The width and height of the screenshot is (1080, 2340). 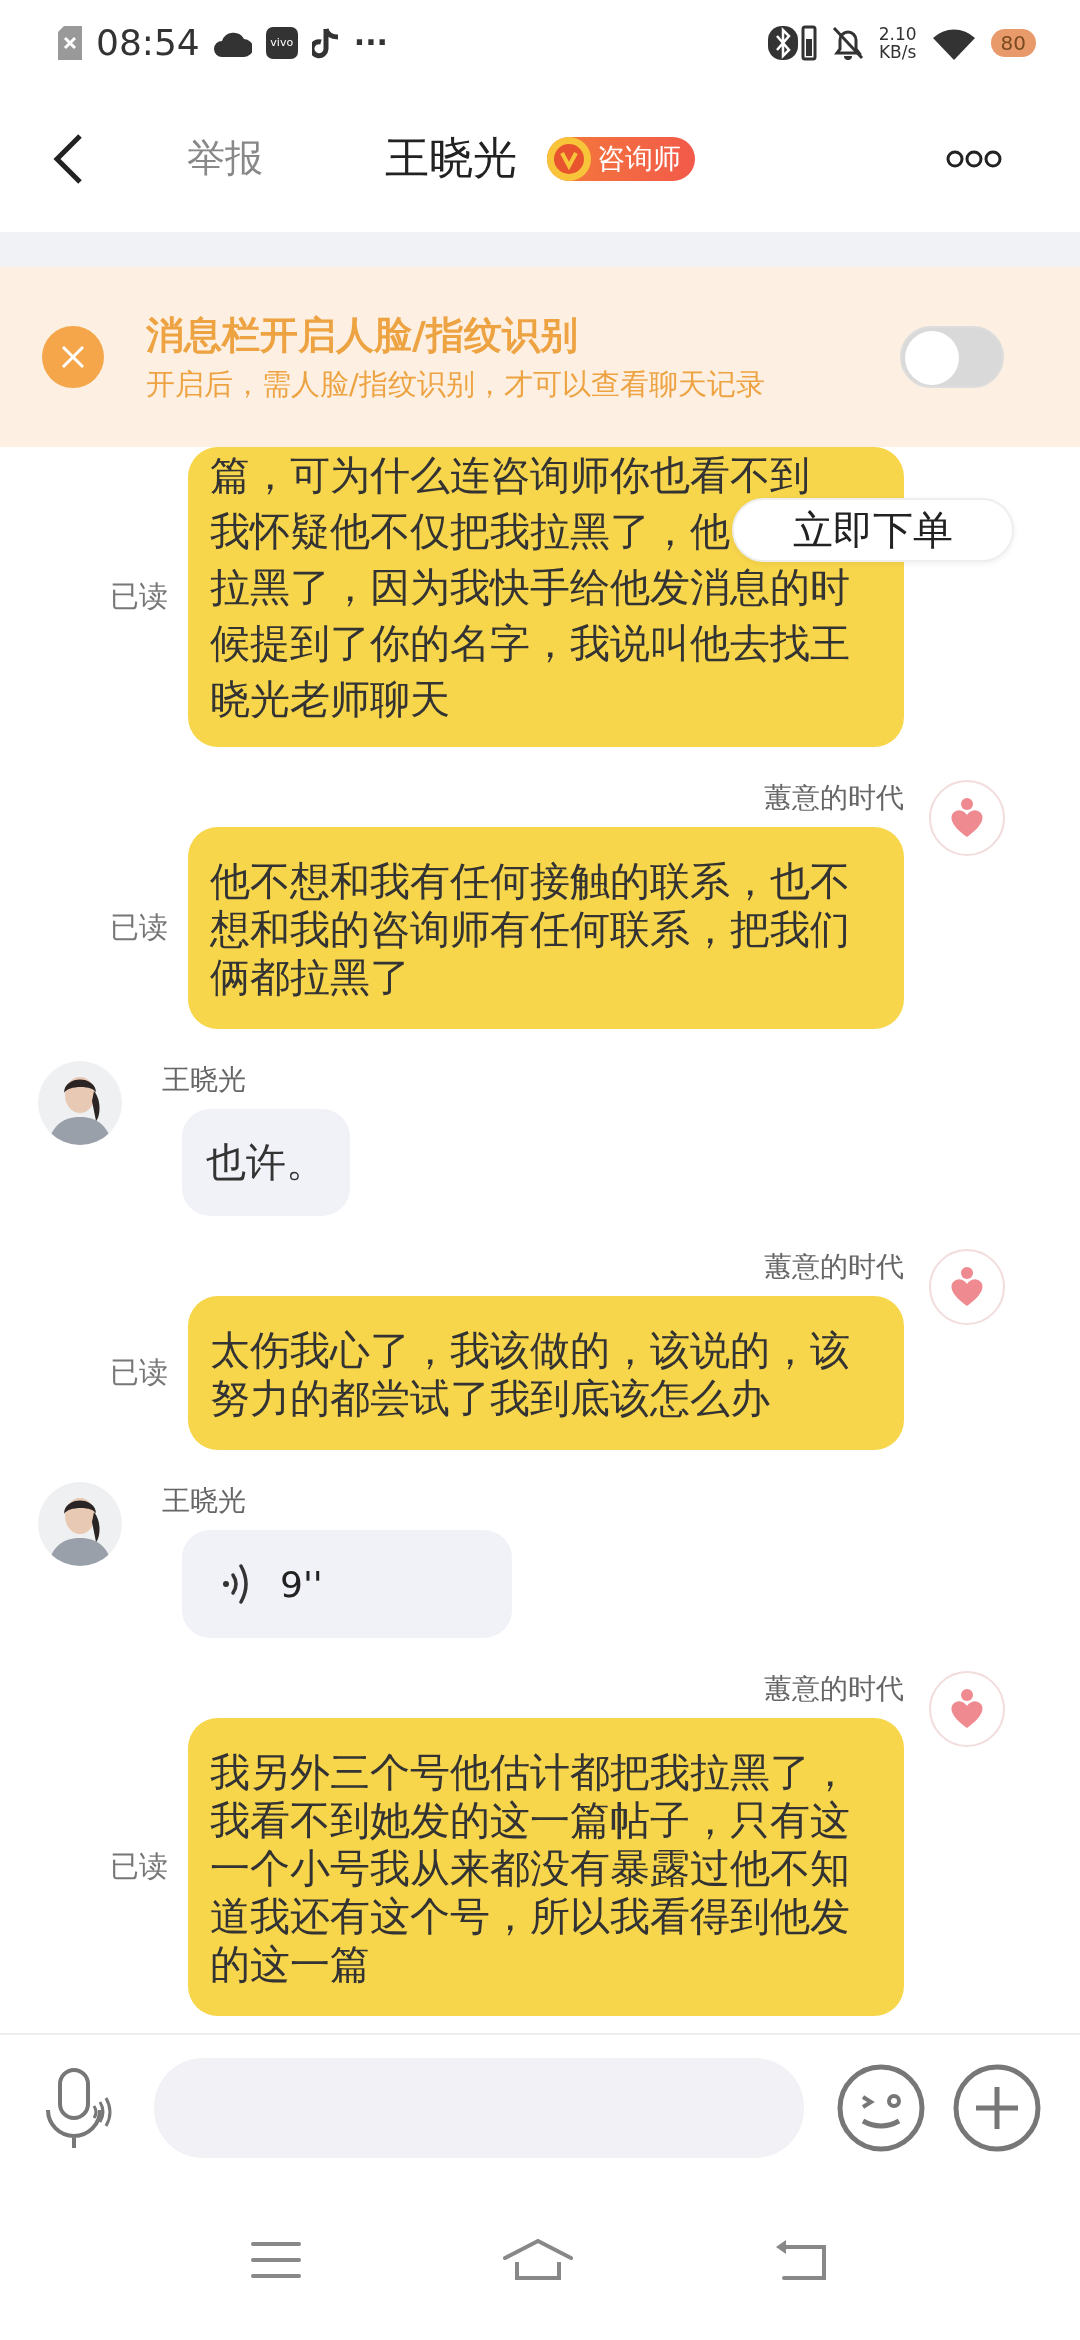 I want to click on banner-title: 消息栏开启人脸/指纹识别, so click(x=362, y=335).